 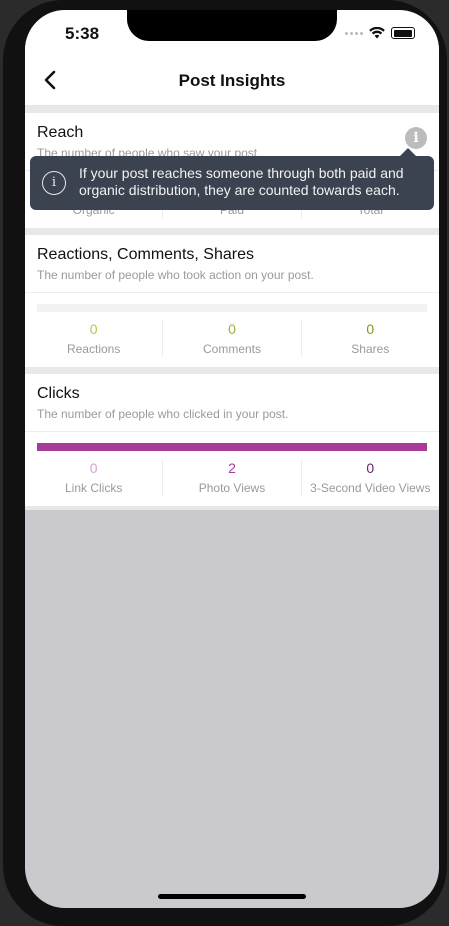 What do you see at coordinates (232, 468) in the screenshot?
I see `stat-value: 2` at bounding box center [232, 468].